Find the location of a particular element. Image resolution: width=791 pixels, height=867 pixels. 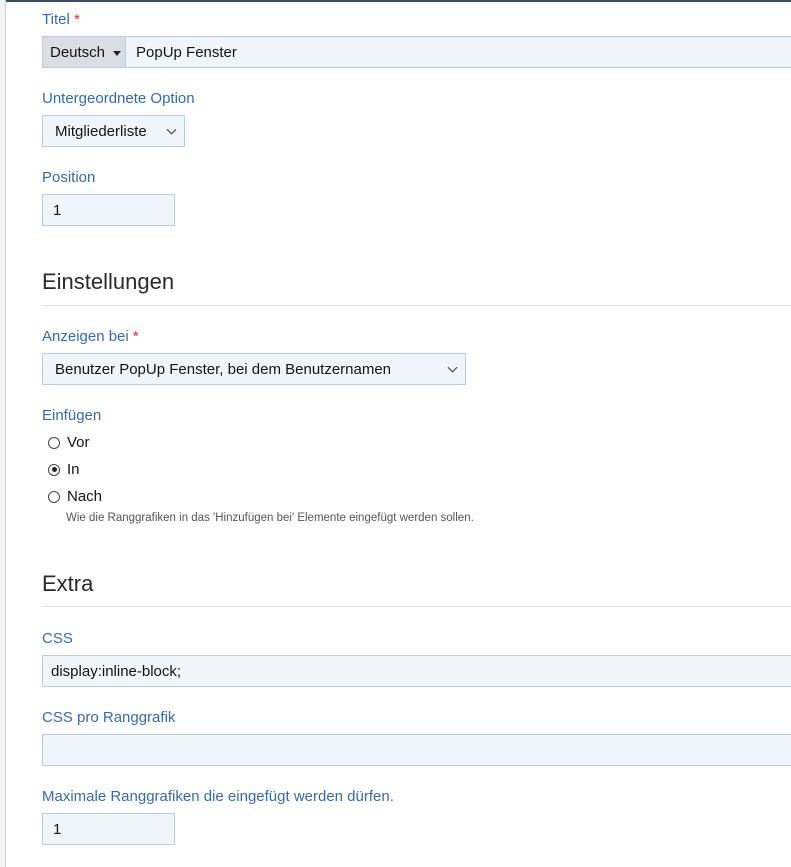

position-label: Position is located at coordinates (68, 177).